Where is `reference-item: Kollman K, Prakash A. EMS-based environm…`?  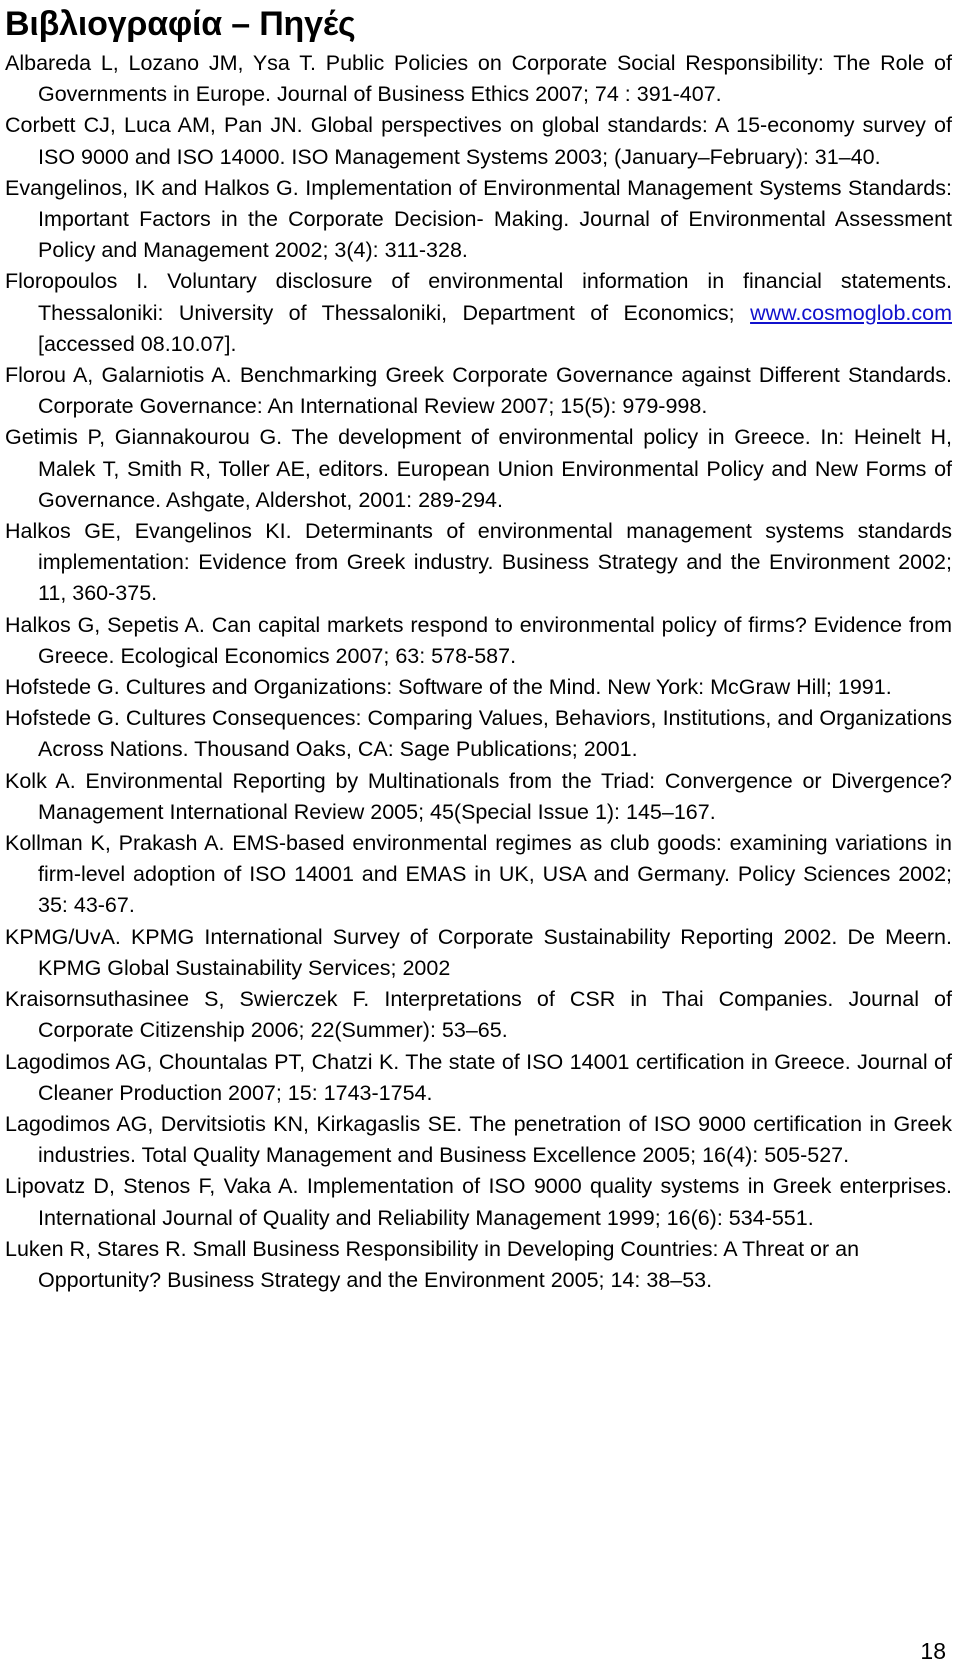
reference-item: Kollman K, Prakash A. EMS-based environm… is located at coordinates (478, 874).